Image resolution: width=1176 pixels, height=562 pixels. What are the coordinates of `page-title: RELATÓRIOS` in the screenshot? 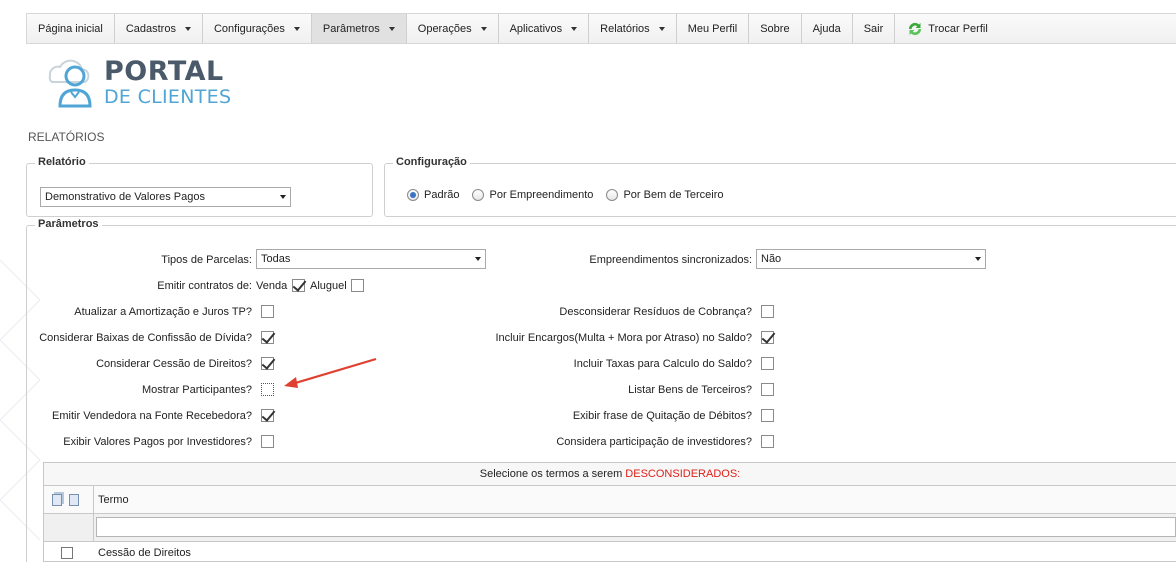 It's located at (66, 137).